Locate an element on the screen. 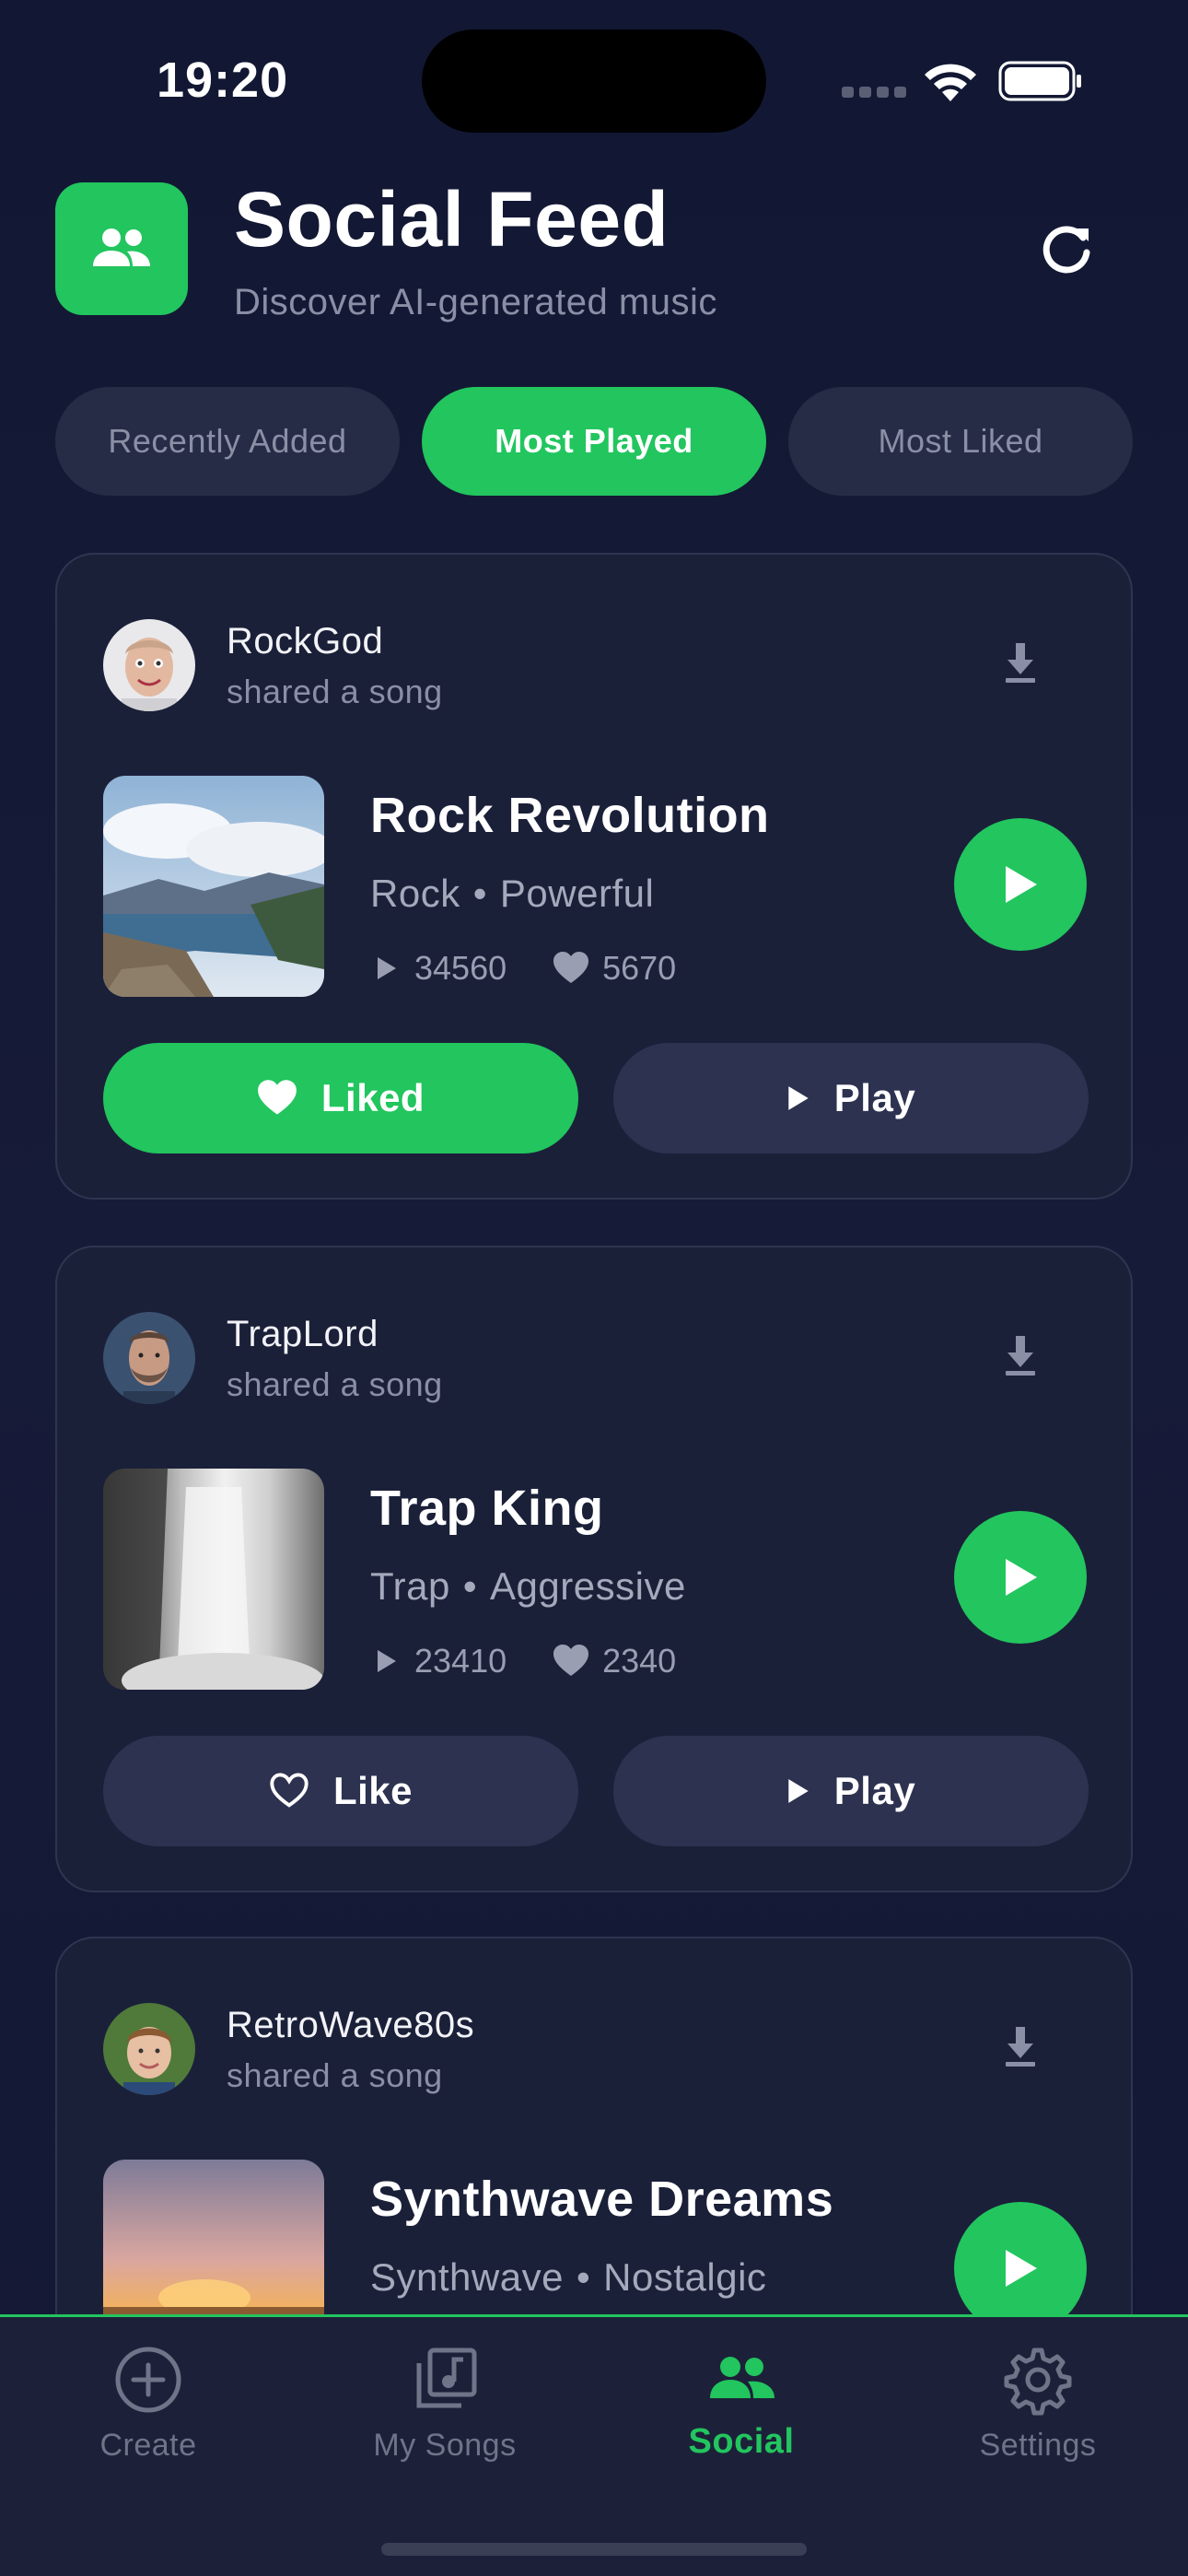  status-bar: 19:20 is located at coordinates (594, 78).